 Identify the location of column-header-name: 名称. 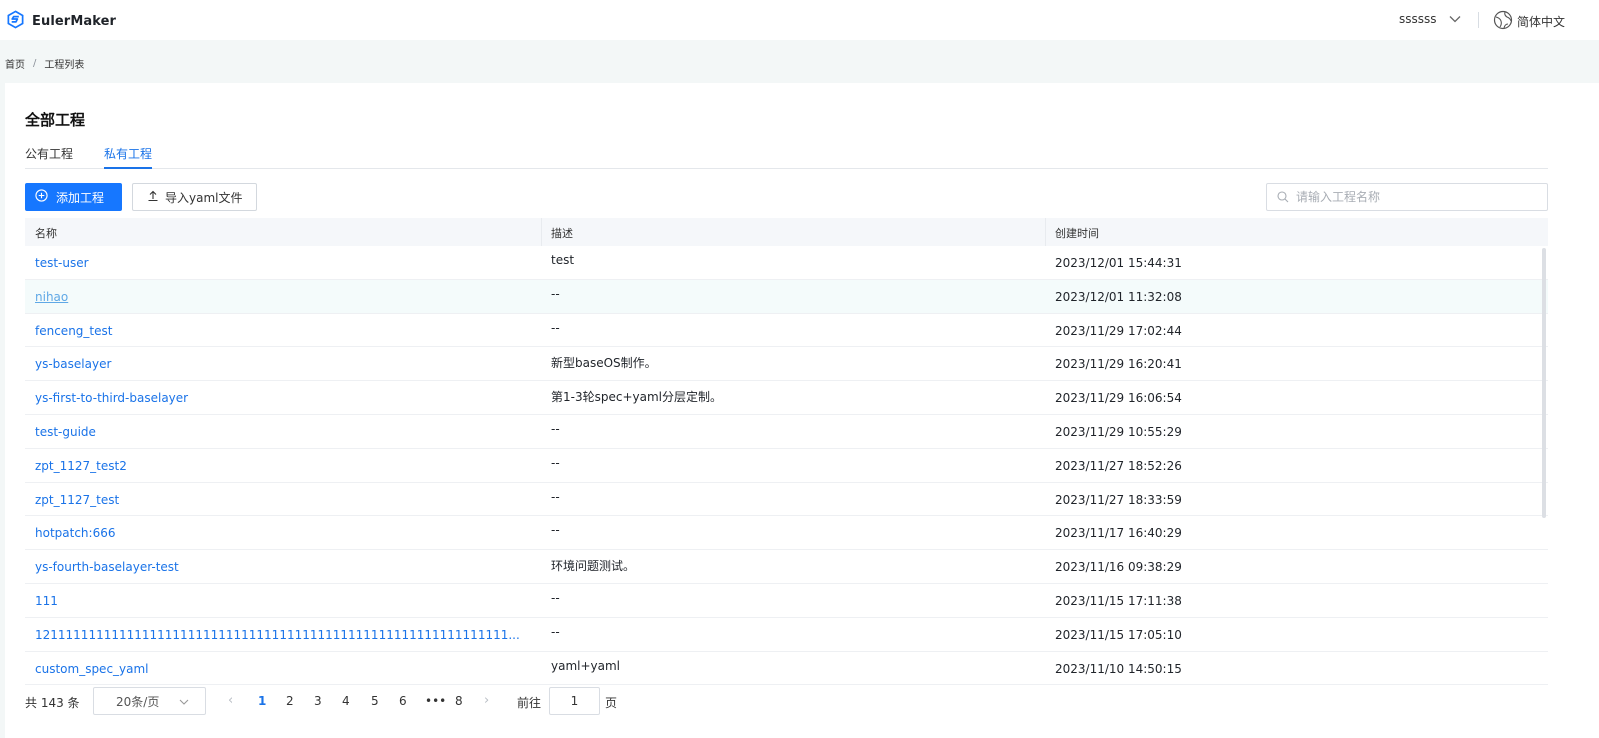
(46, 233).